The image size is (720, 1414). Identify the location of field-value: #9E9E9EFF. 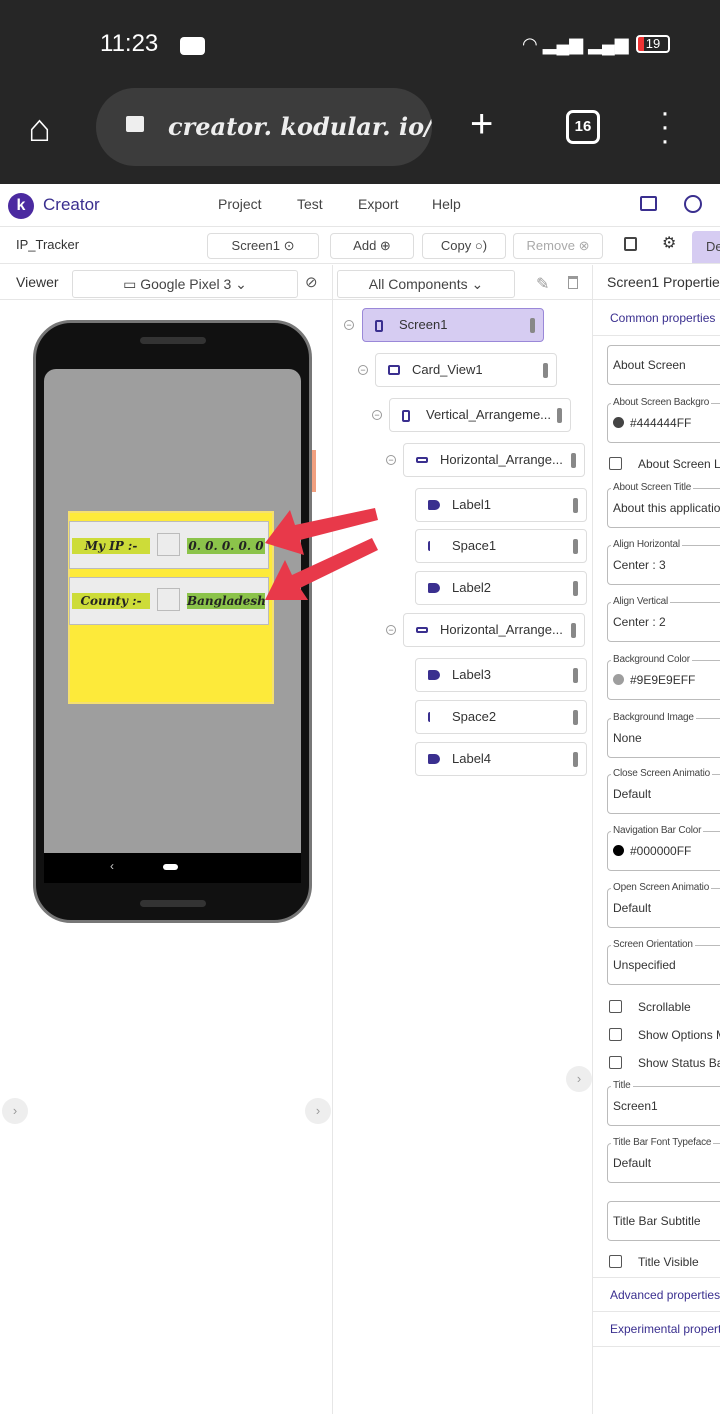
(663, 680).